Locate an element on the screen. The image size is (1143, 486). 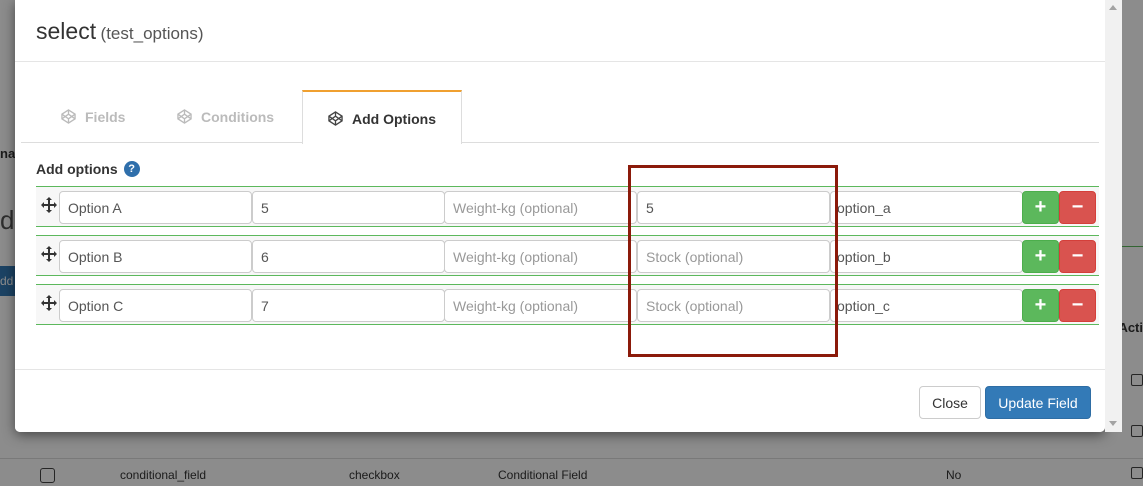
close-button: Close is located at coordinates (950, 402).